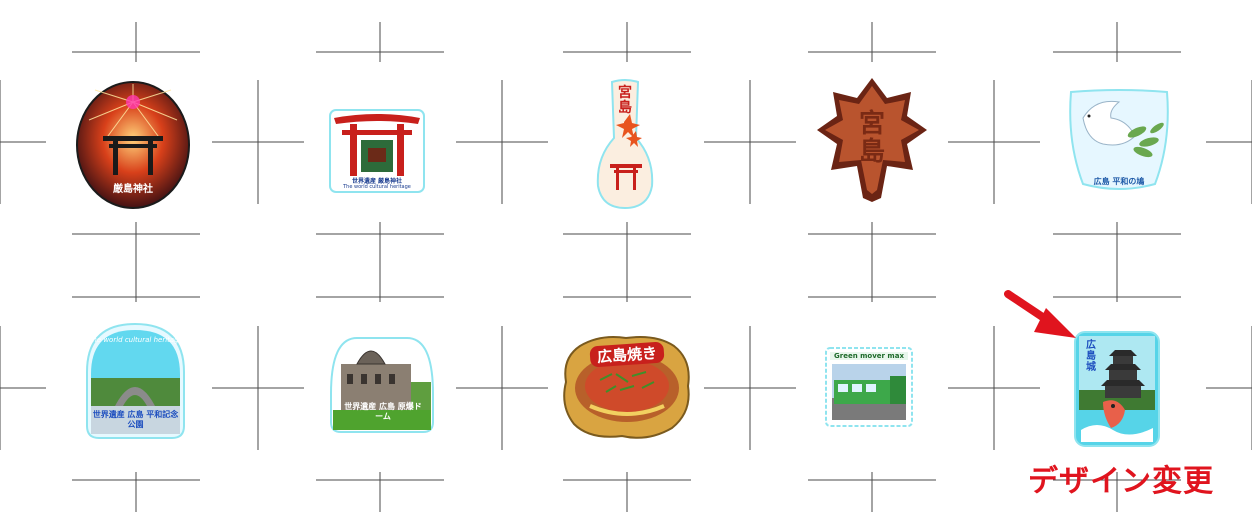 The height and width of the screenshot is (516, 1252). I want to click on sticker-torii-heritage: 世界遺産 厳島神社 The world cultural heritage, so click(377, 151).